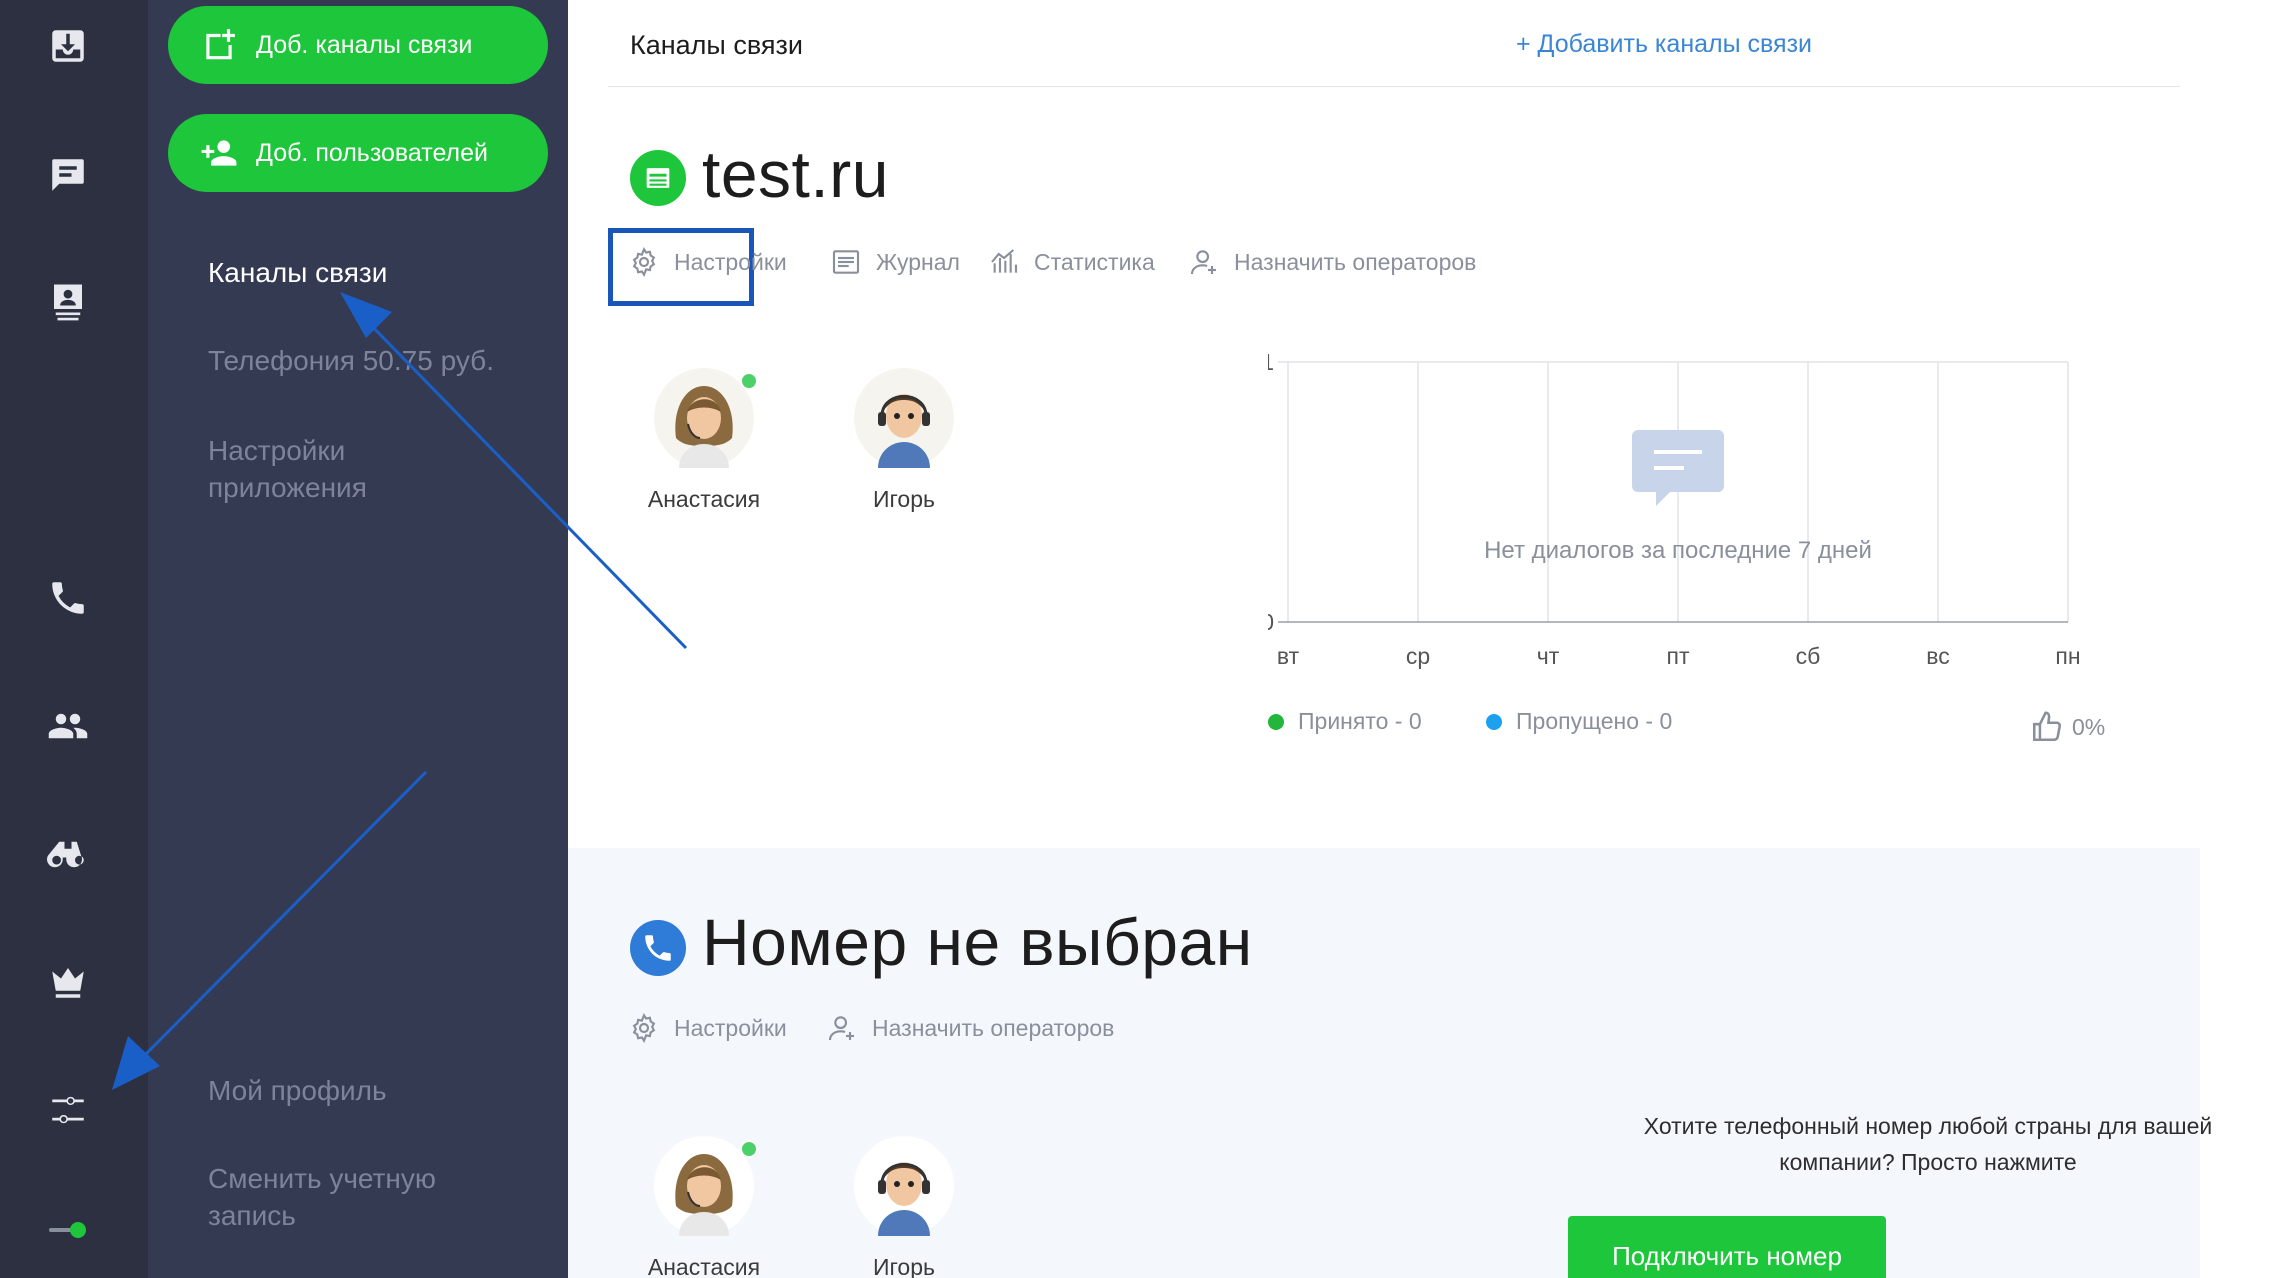 The image size is (2282, 1278). What do you see at coordinates (716, 45) in the screenshot?
I see `page-title: Каналы связи` at bounding box center [716, 45].